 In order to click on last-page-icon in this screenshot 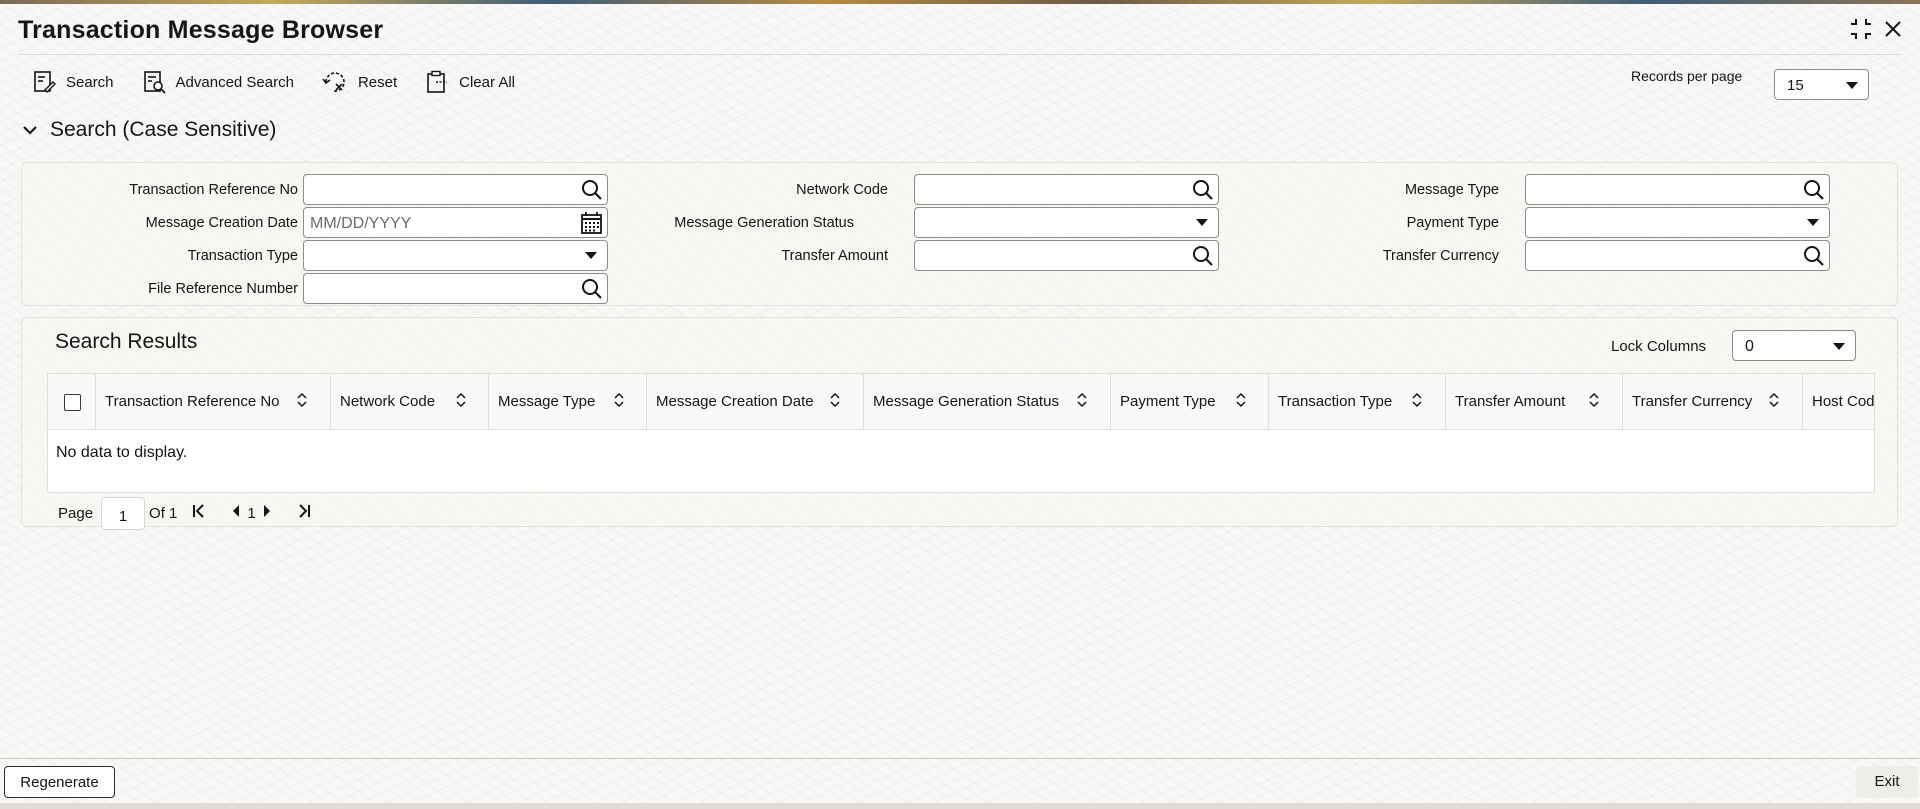, I will do `click(304, 513)`.